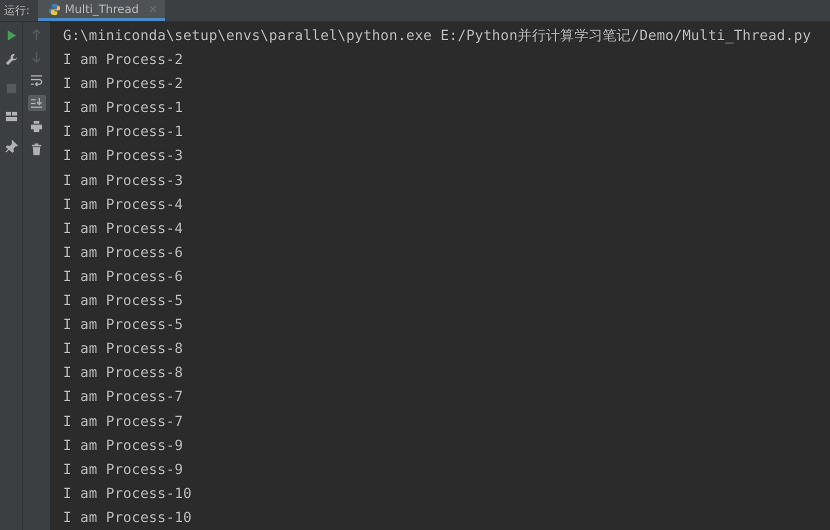  I want to click on run-tab: Multi_Thread, so click(101, 10).